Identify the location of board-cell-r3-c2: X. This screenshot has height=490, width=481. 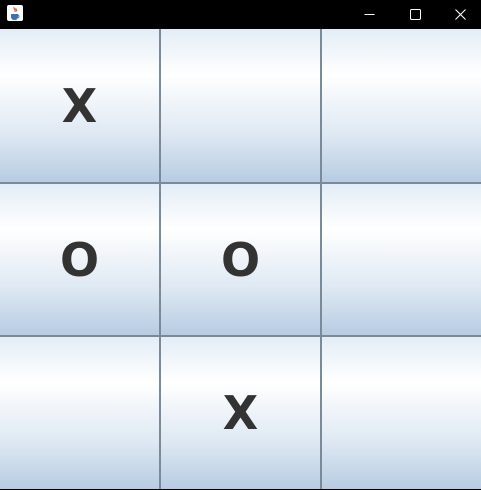
(240, 413).